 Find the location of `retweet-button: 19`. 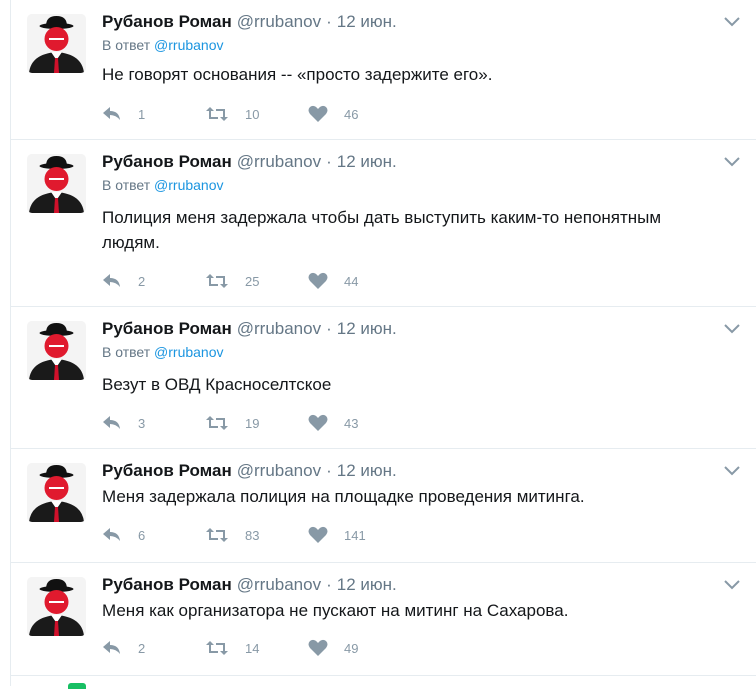

retweet-button: 19 is located at coordinates (256, 423).